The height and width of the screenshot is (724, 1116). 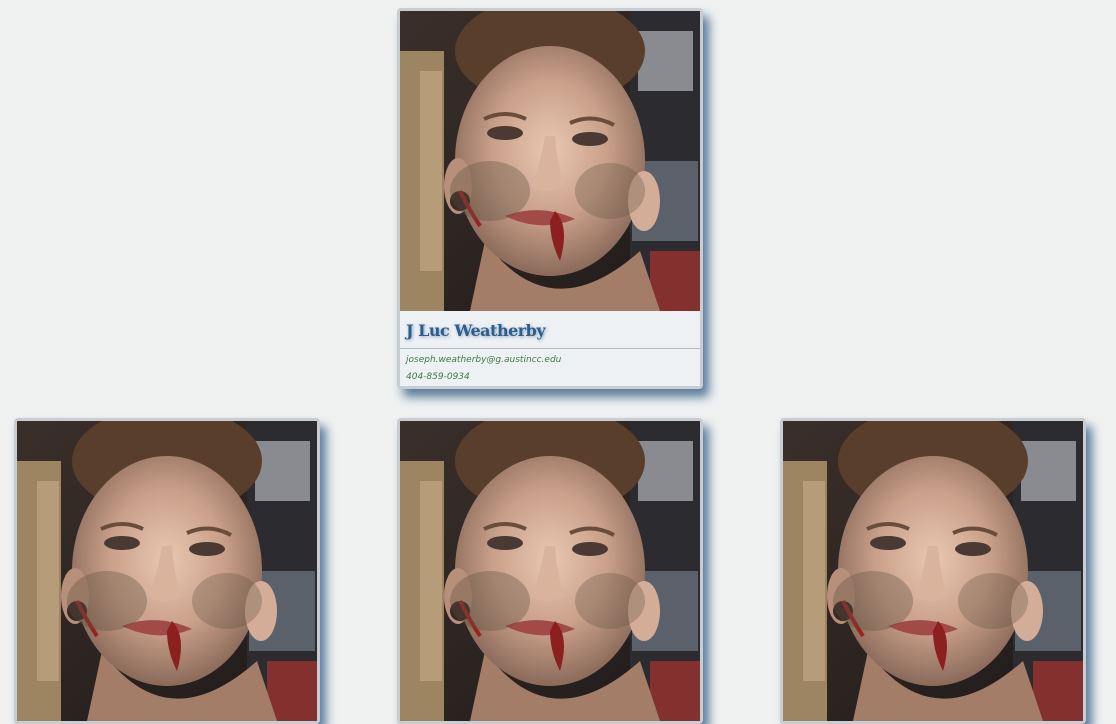 What do you see at coordinates (550, 374) in the screenshot?
I see `profile-phone: 404-859-0934` at bounding box center [550, 374].